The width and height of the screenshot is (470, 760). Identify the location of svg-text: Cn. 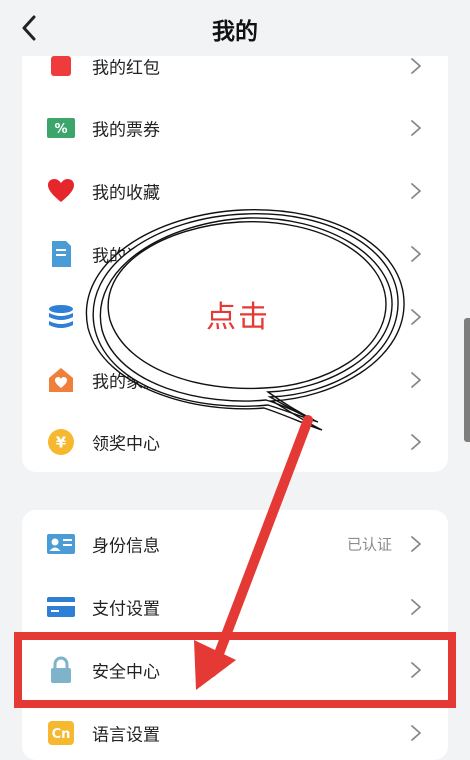
(61, 734).